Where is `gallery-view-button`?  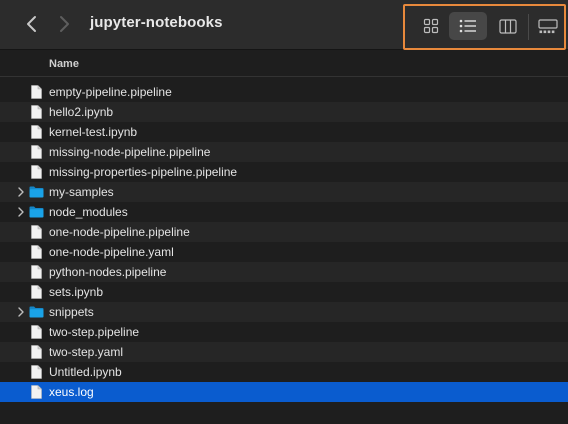
gallery-view-button is located at coordinates (548, 26).